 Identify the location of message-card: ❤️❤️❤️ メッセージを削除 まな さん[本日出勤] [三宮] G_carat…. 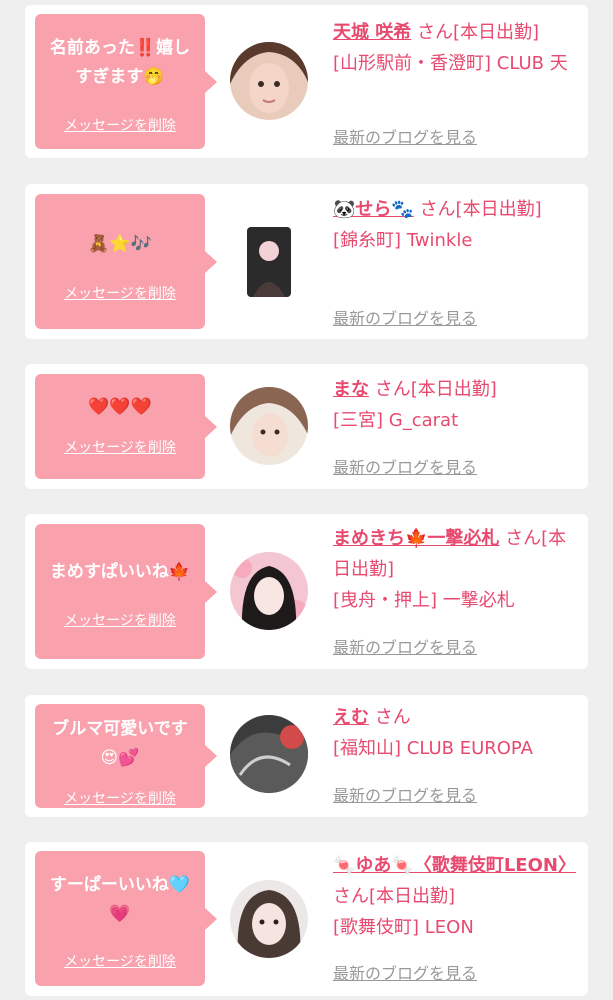
(306, 426).